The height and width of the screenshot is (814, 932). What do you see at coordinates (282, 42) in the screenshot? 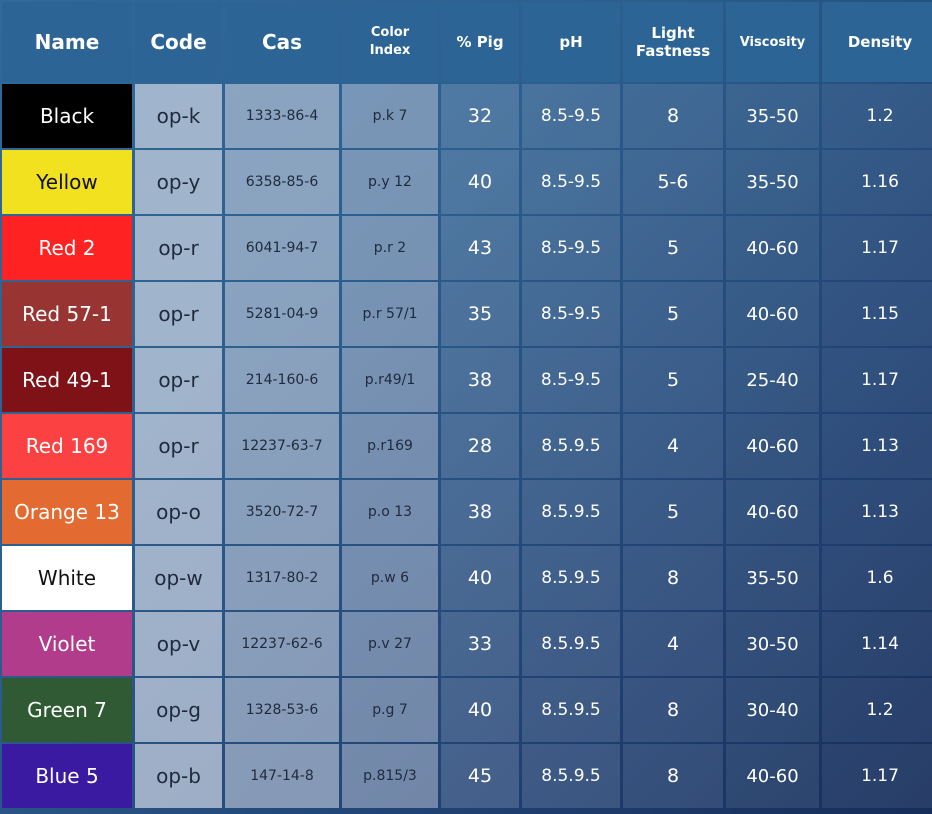
I see `header-cas: Cas` at bounding box center [282, 42].